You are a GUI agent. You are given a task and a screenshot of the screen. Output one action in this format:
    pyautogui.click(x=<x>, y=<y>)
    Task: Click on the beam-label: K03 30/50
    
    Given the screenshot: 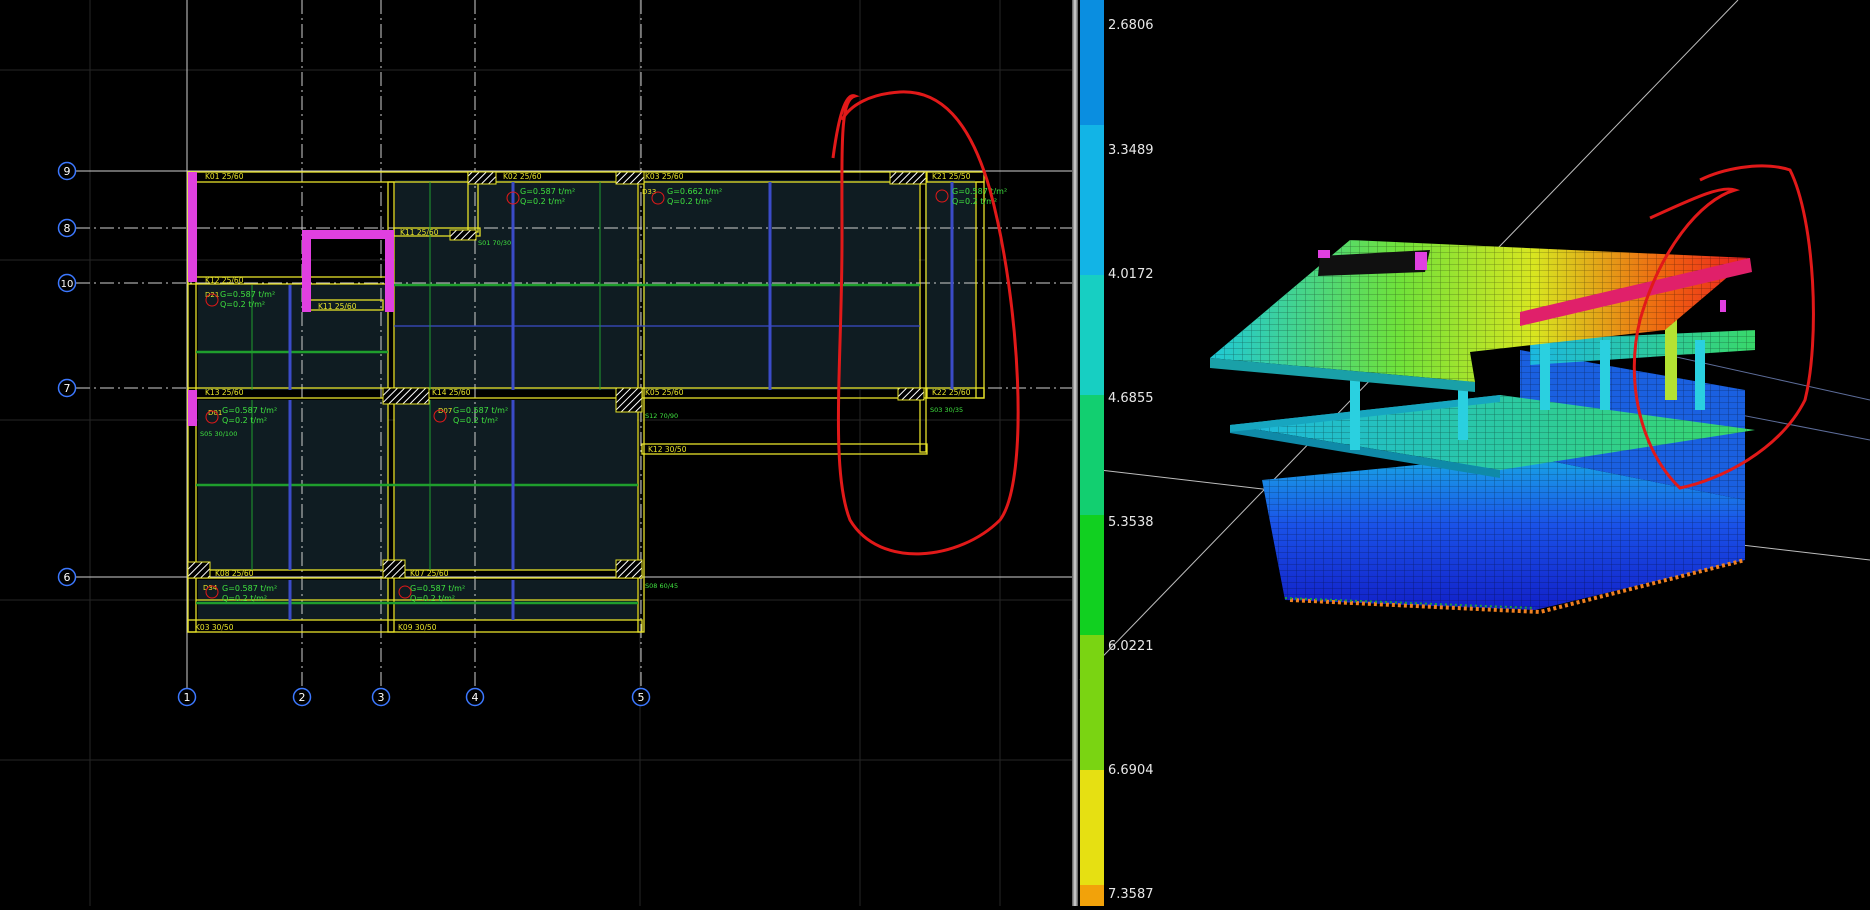 What is the action you would take?
    pyautogui.click(x=214, y=627)
    